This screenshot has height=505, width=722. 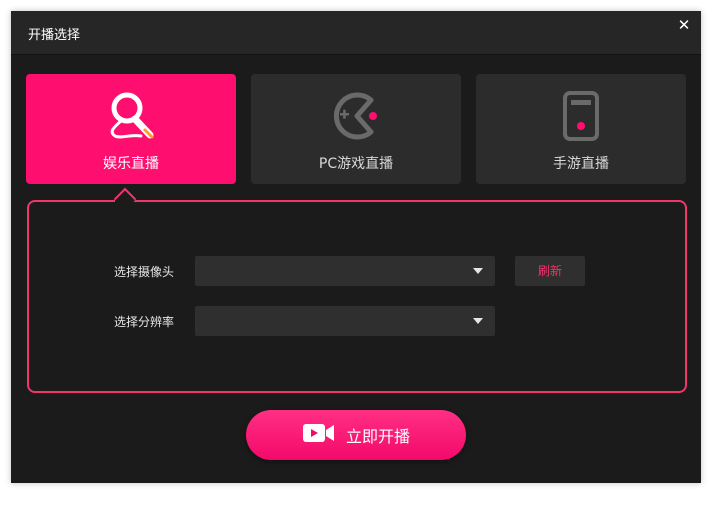 I want to click on close-icon: ✕, so click(x=684, y=25).